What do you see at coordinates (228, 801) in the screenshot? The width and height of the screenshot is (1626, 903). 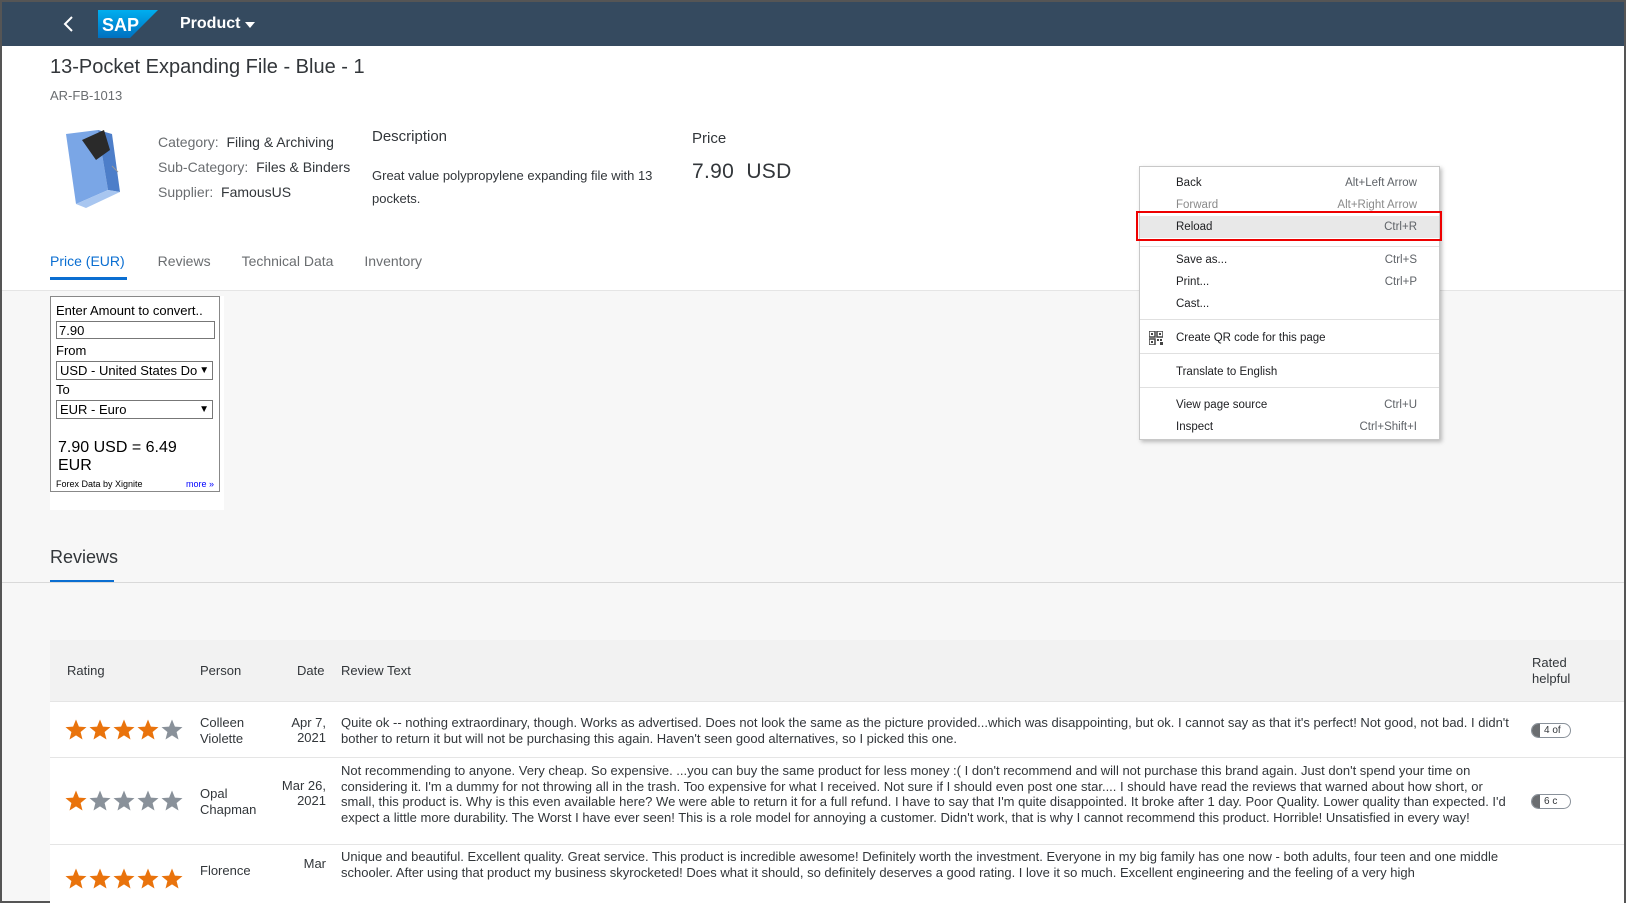 I see `reviewer-name: Opal Chapman` at bounding box center [228, 801].